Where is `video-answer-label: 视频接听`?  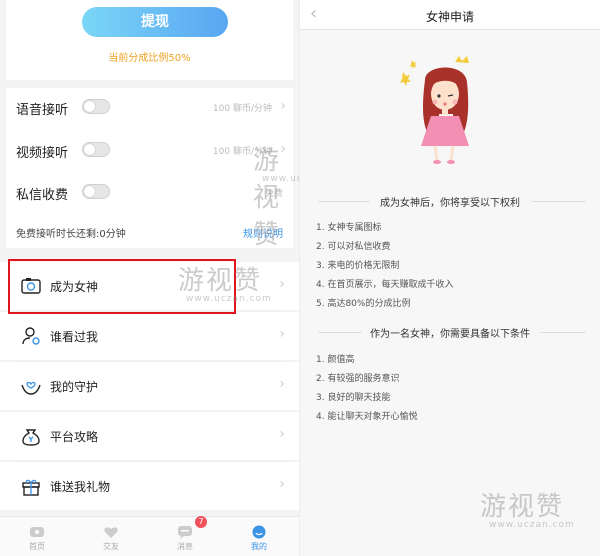
video-answer-label: 视频接听 is located at coordinates (42, 153).